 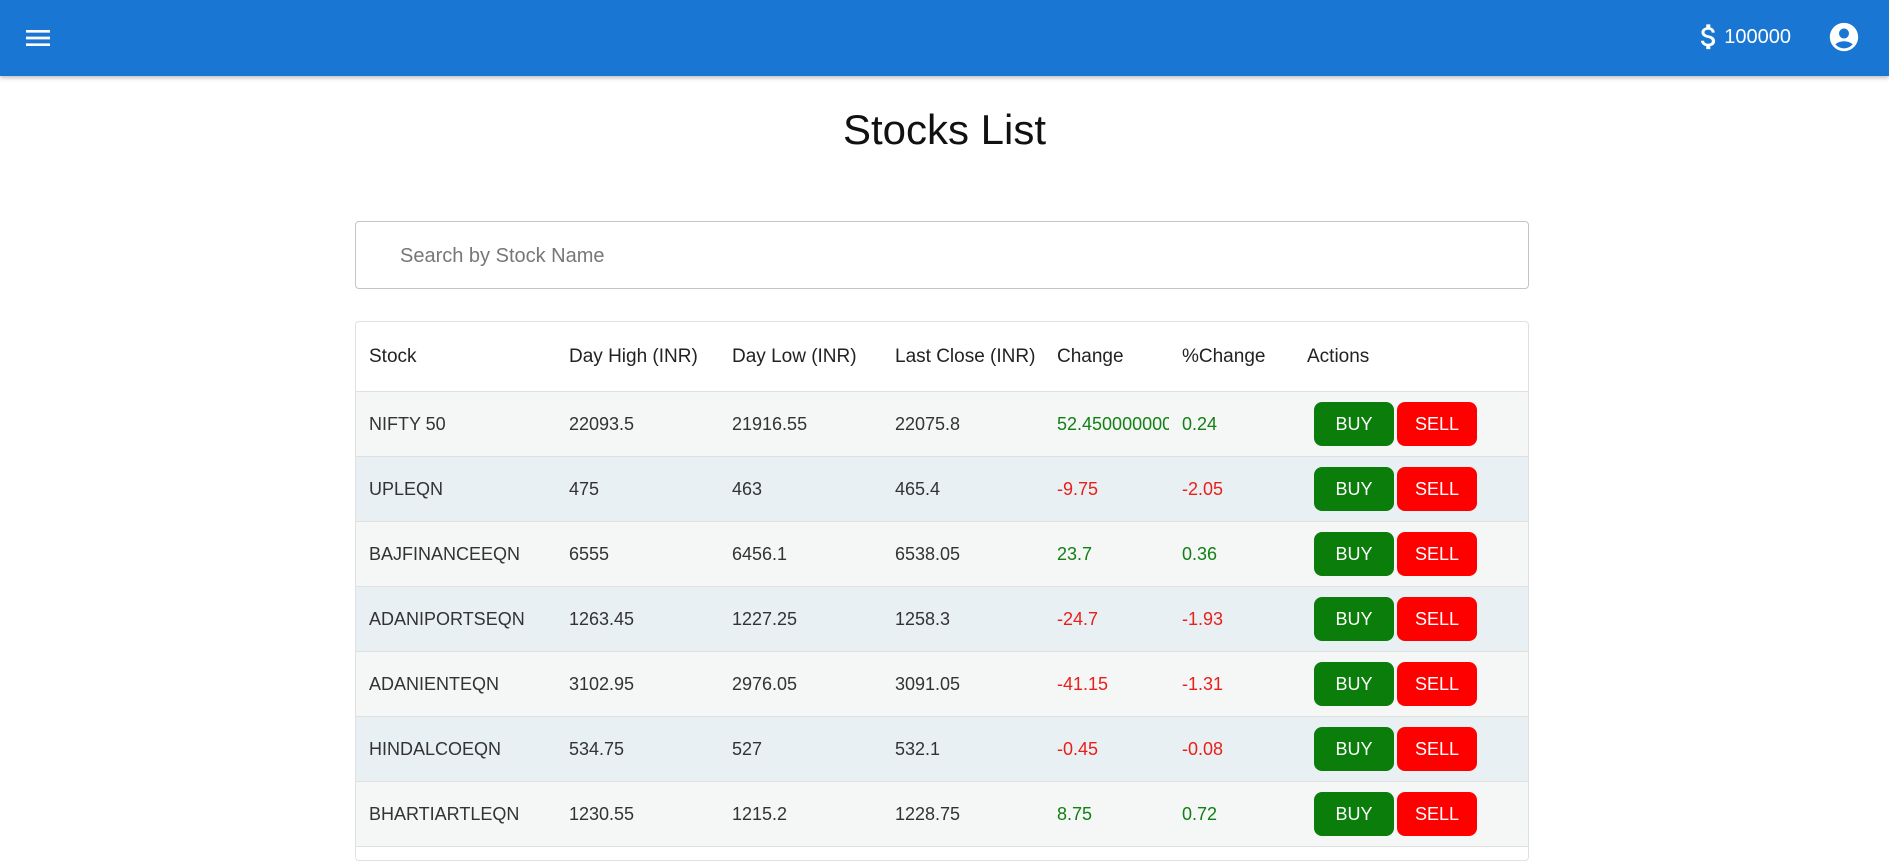 I want to click on day-high-cell: 22093.5, so click(x=637, y=424).